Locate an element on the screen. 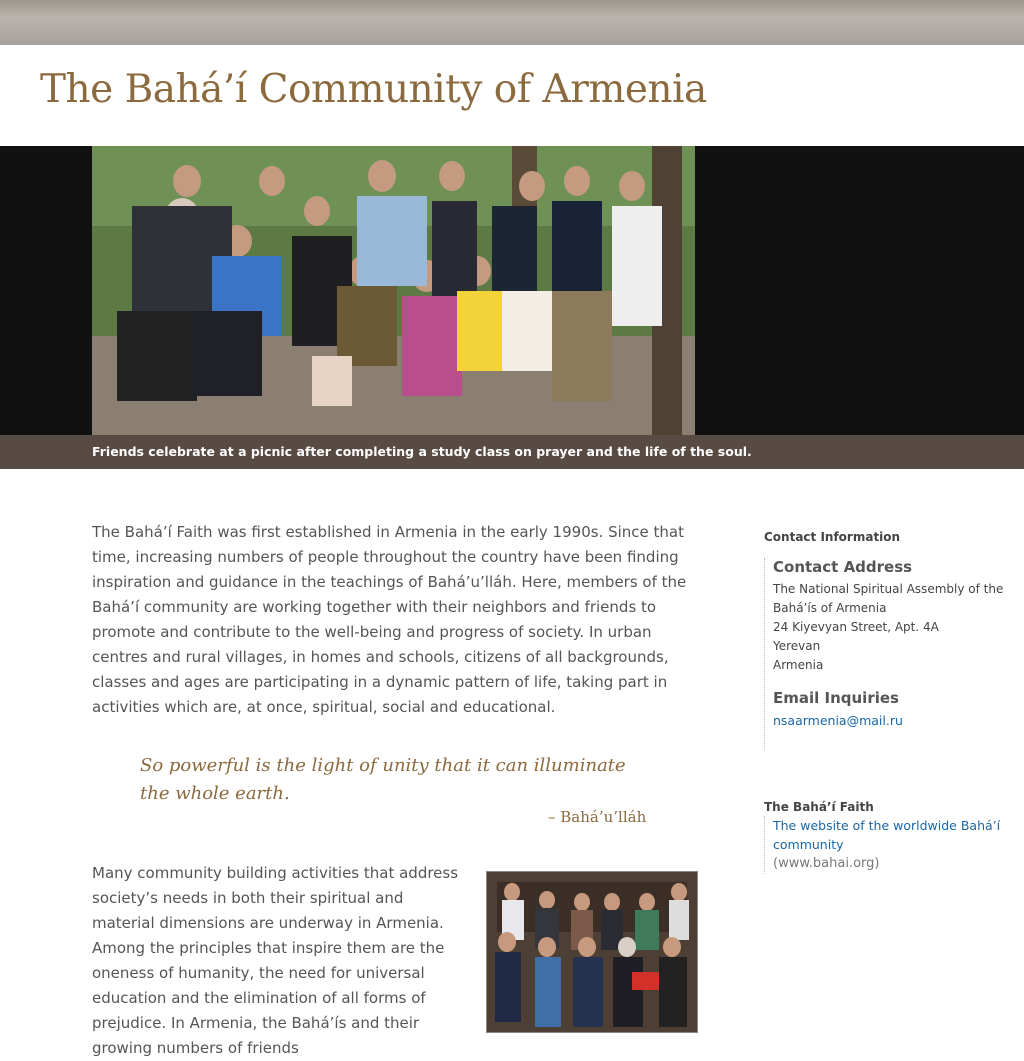  community-photo is located at coordinates (592, 952).